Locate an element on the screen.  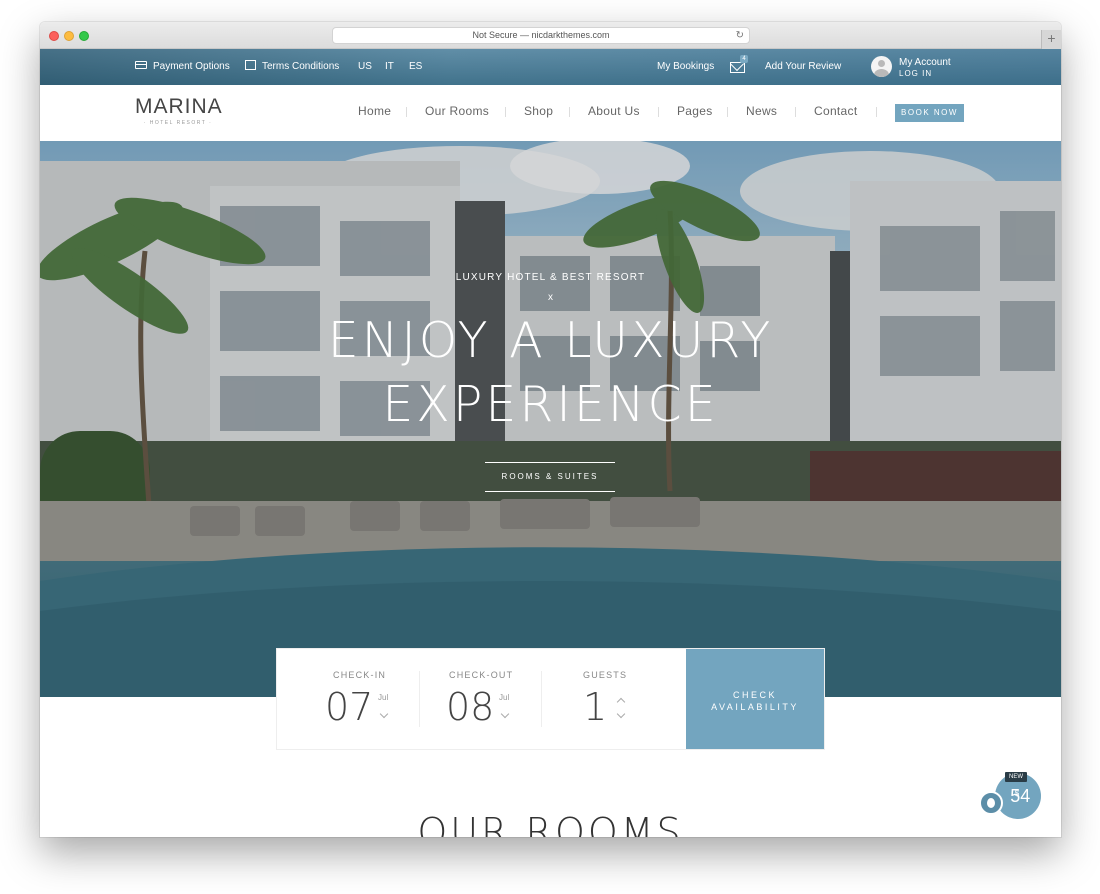
guests-field: GUESTS 1 is located at coordinates (613, 699).